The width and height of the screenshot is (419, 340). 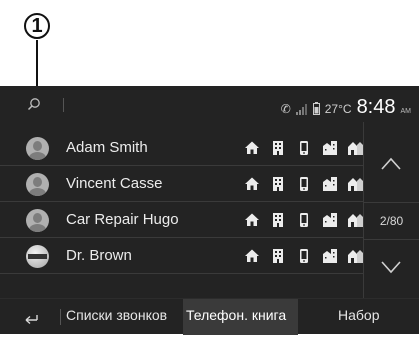 I want to click on chevron-down-icon, so click(x=391, y=267).